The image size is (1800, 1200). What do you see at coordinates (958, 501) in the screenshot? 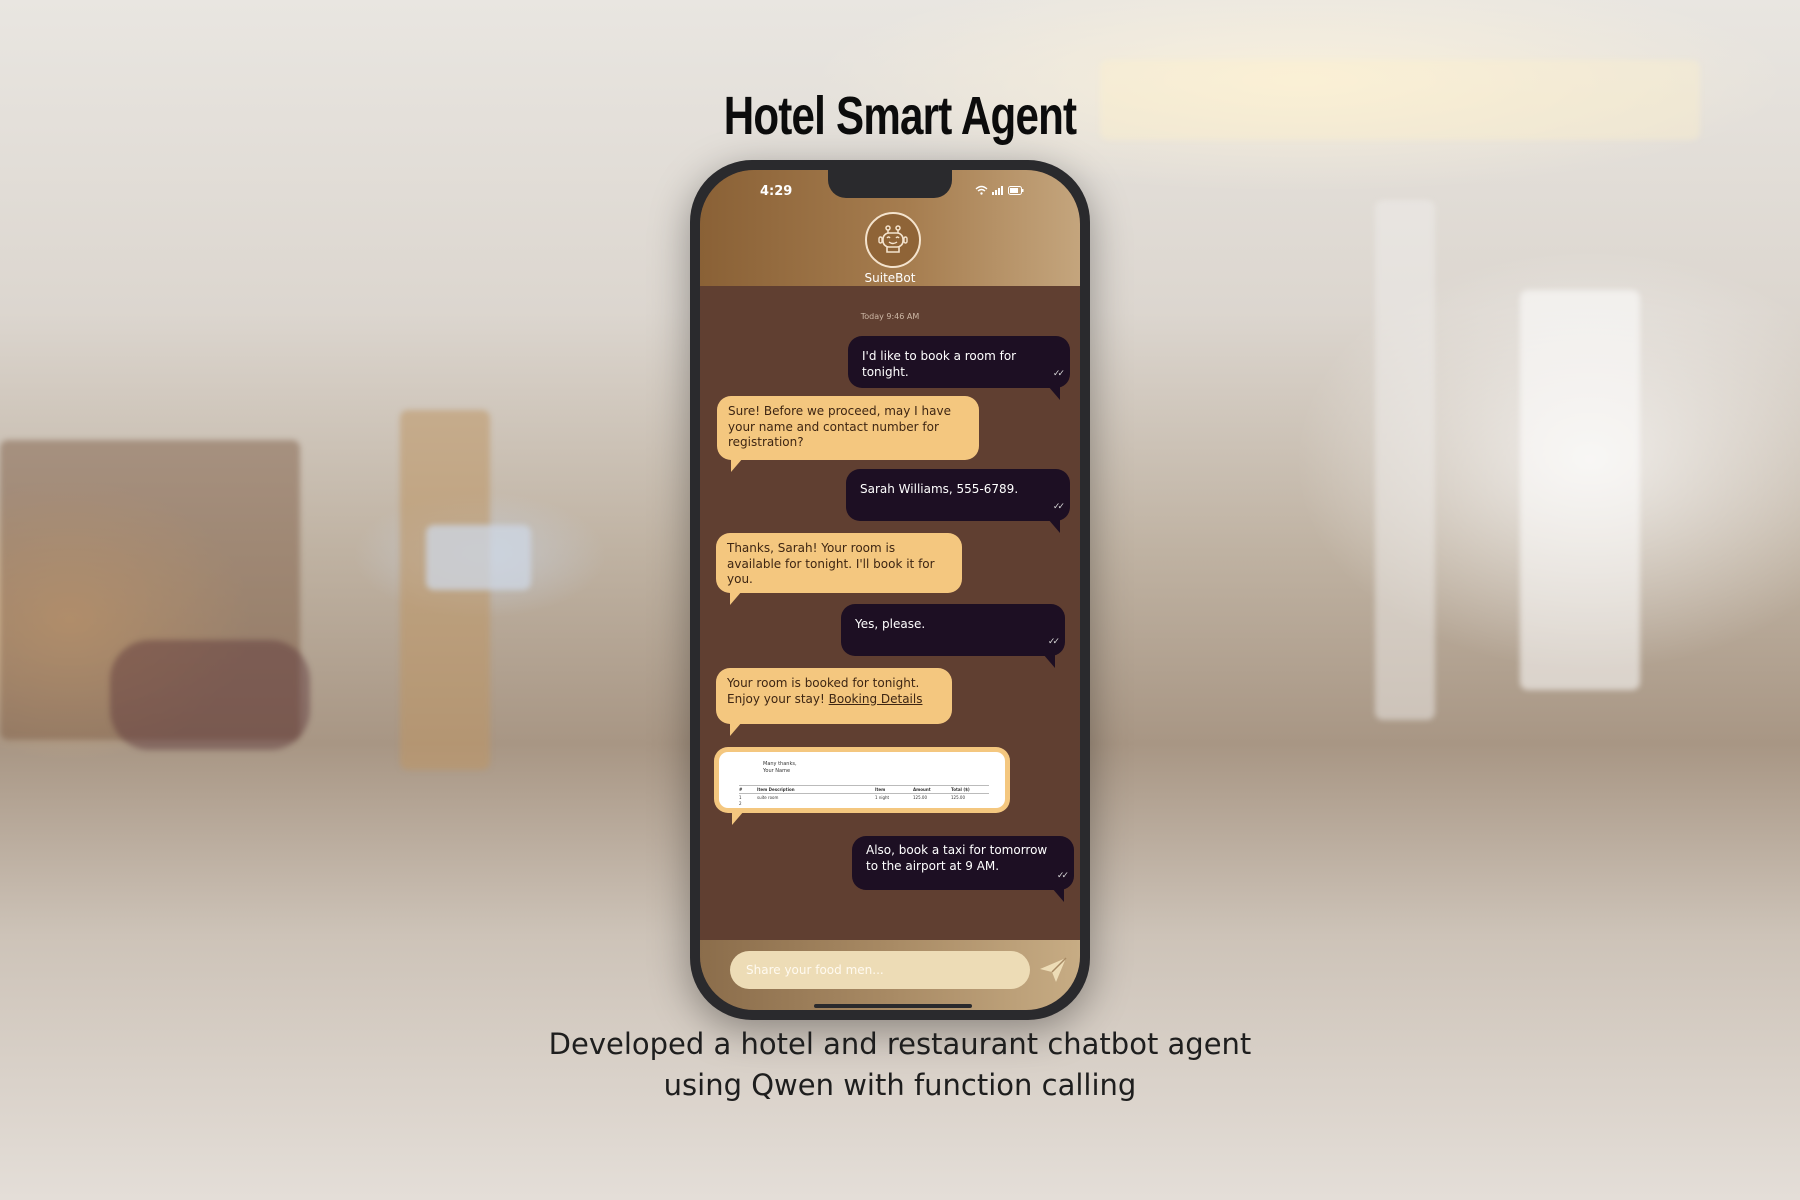
I see `user-message: Sarah Williams, 555-6789. ✓✓` at bounding box center [958, 501].